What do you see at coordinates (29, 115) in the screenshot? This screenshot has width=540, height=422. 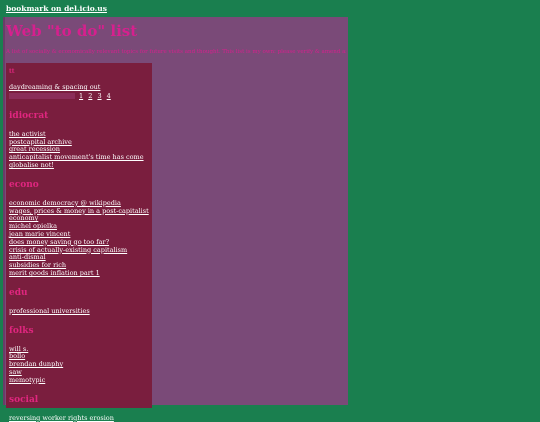 I see `section-title: idiocrat` at bounding box center [29, 115].